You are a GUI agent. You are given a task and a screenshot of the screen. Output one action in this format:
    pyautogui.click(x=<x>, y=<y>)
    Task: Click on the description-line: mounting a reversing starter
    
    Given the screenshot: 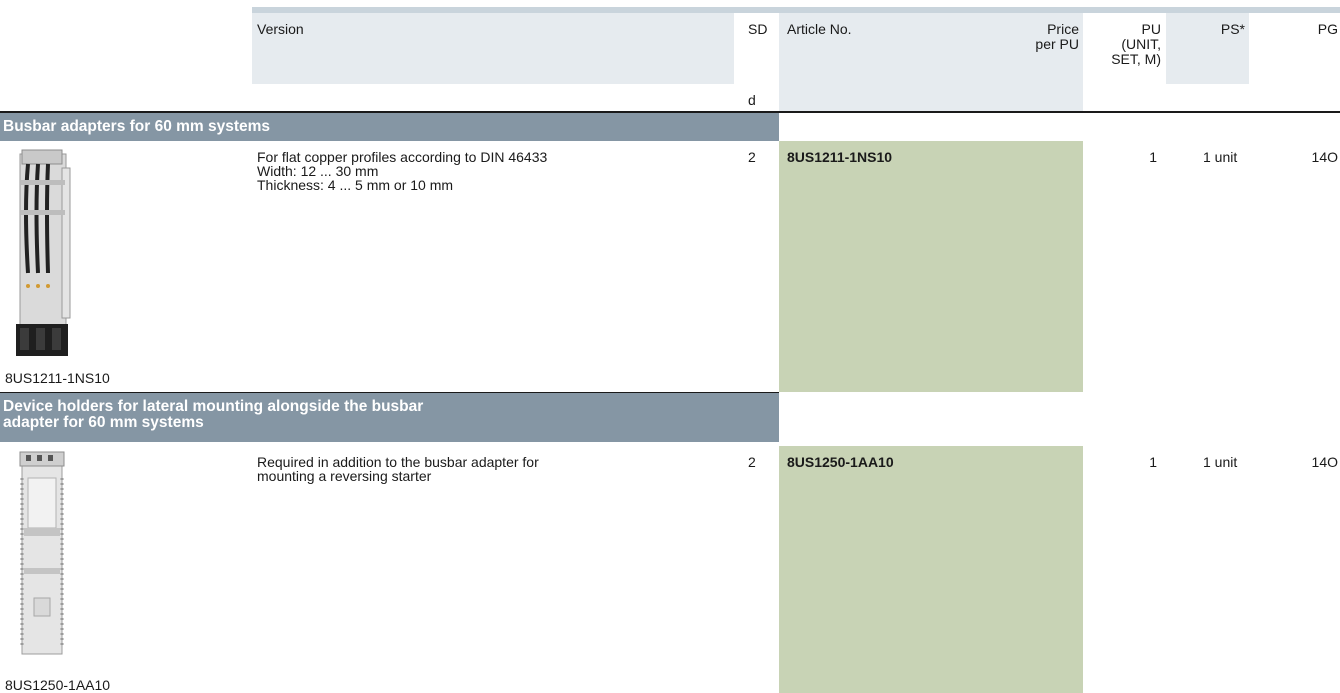 What is the action you would take?
    pyautogui.click(x=344, y=476)
    